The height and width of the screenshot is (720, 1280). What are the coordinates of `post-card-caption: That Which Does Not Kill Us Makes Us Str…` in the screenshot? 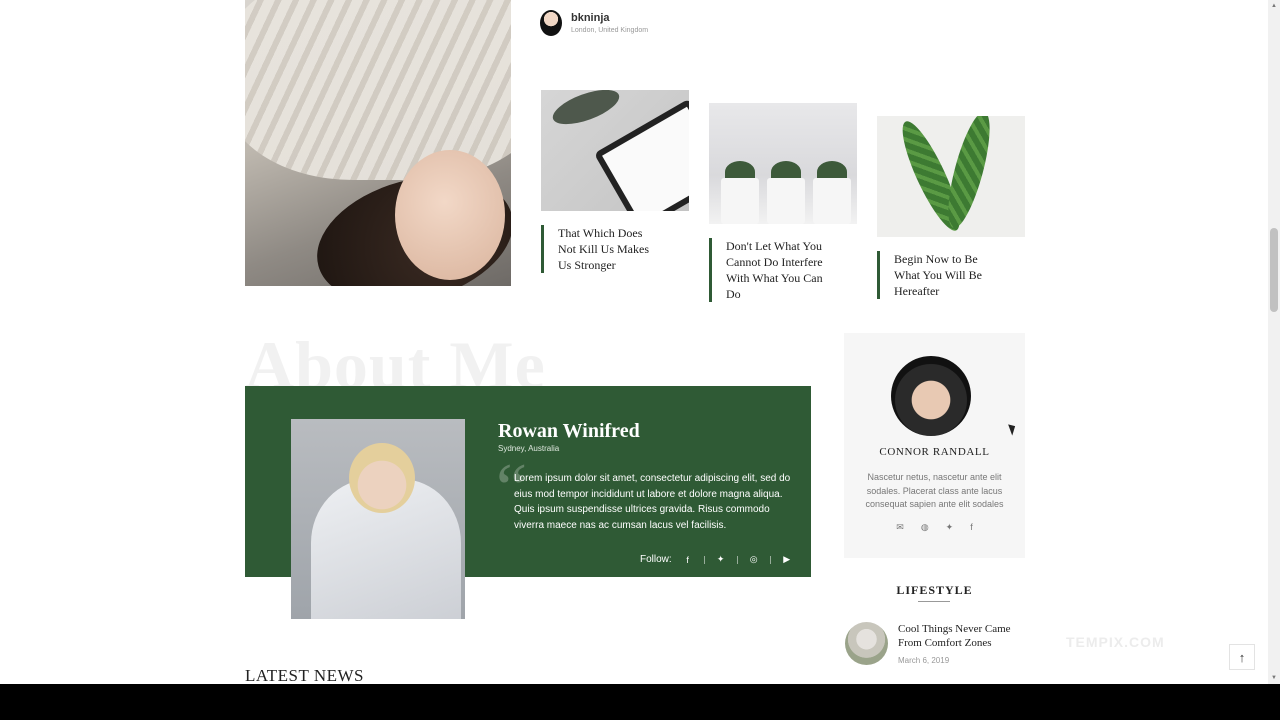 It's located at (608, 249).